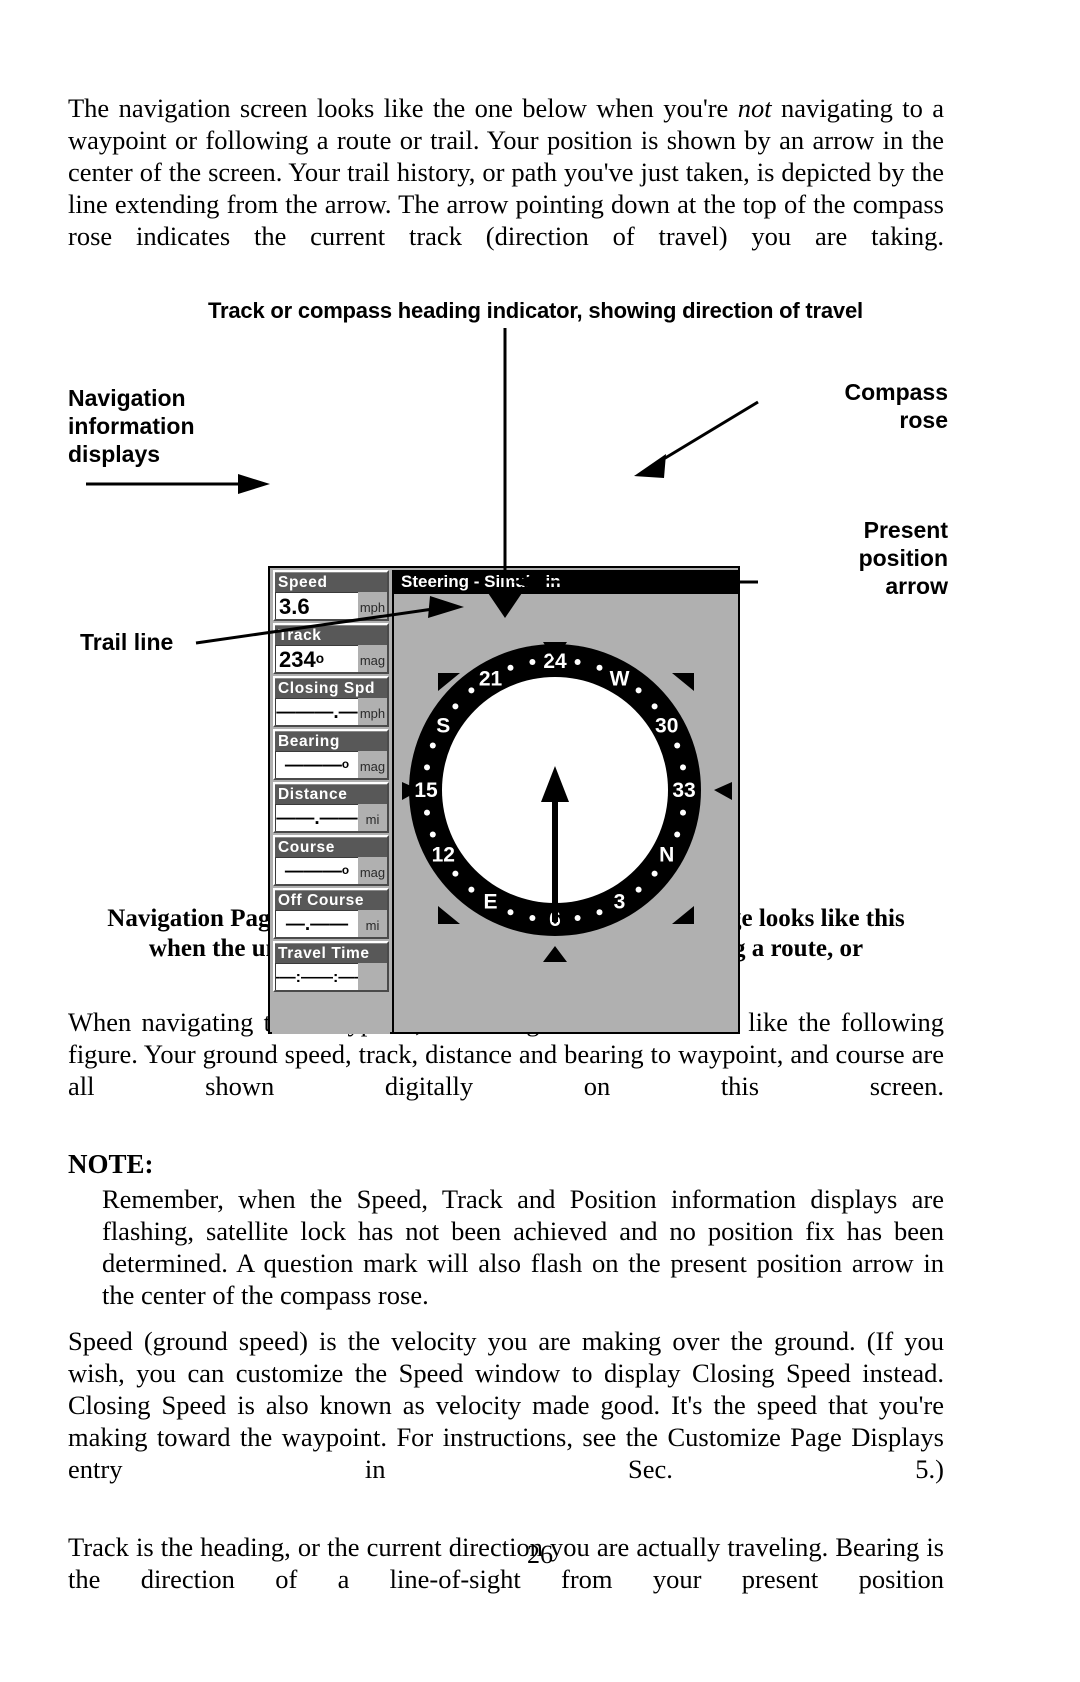  What do you see at coordinates (754, 108) in the screenshot?
I see `intro-emphasis: not` at bounding box center [754, 108].